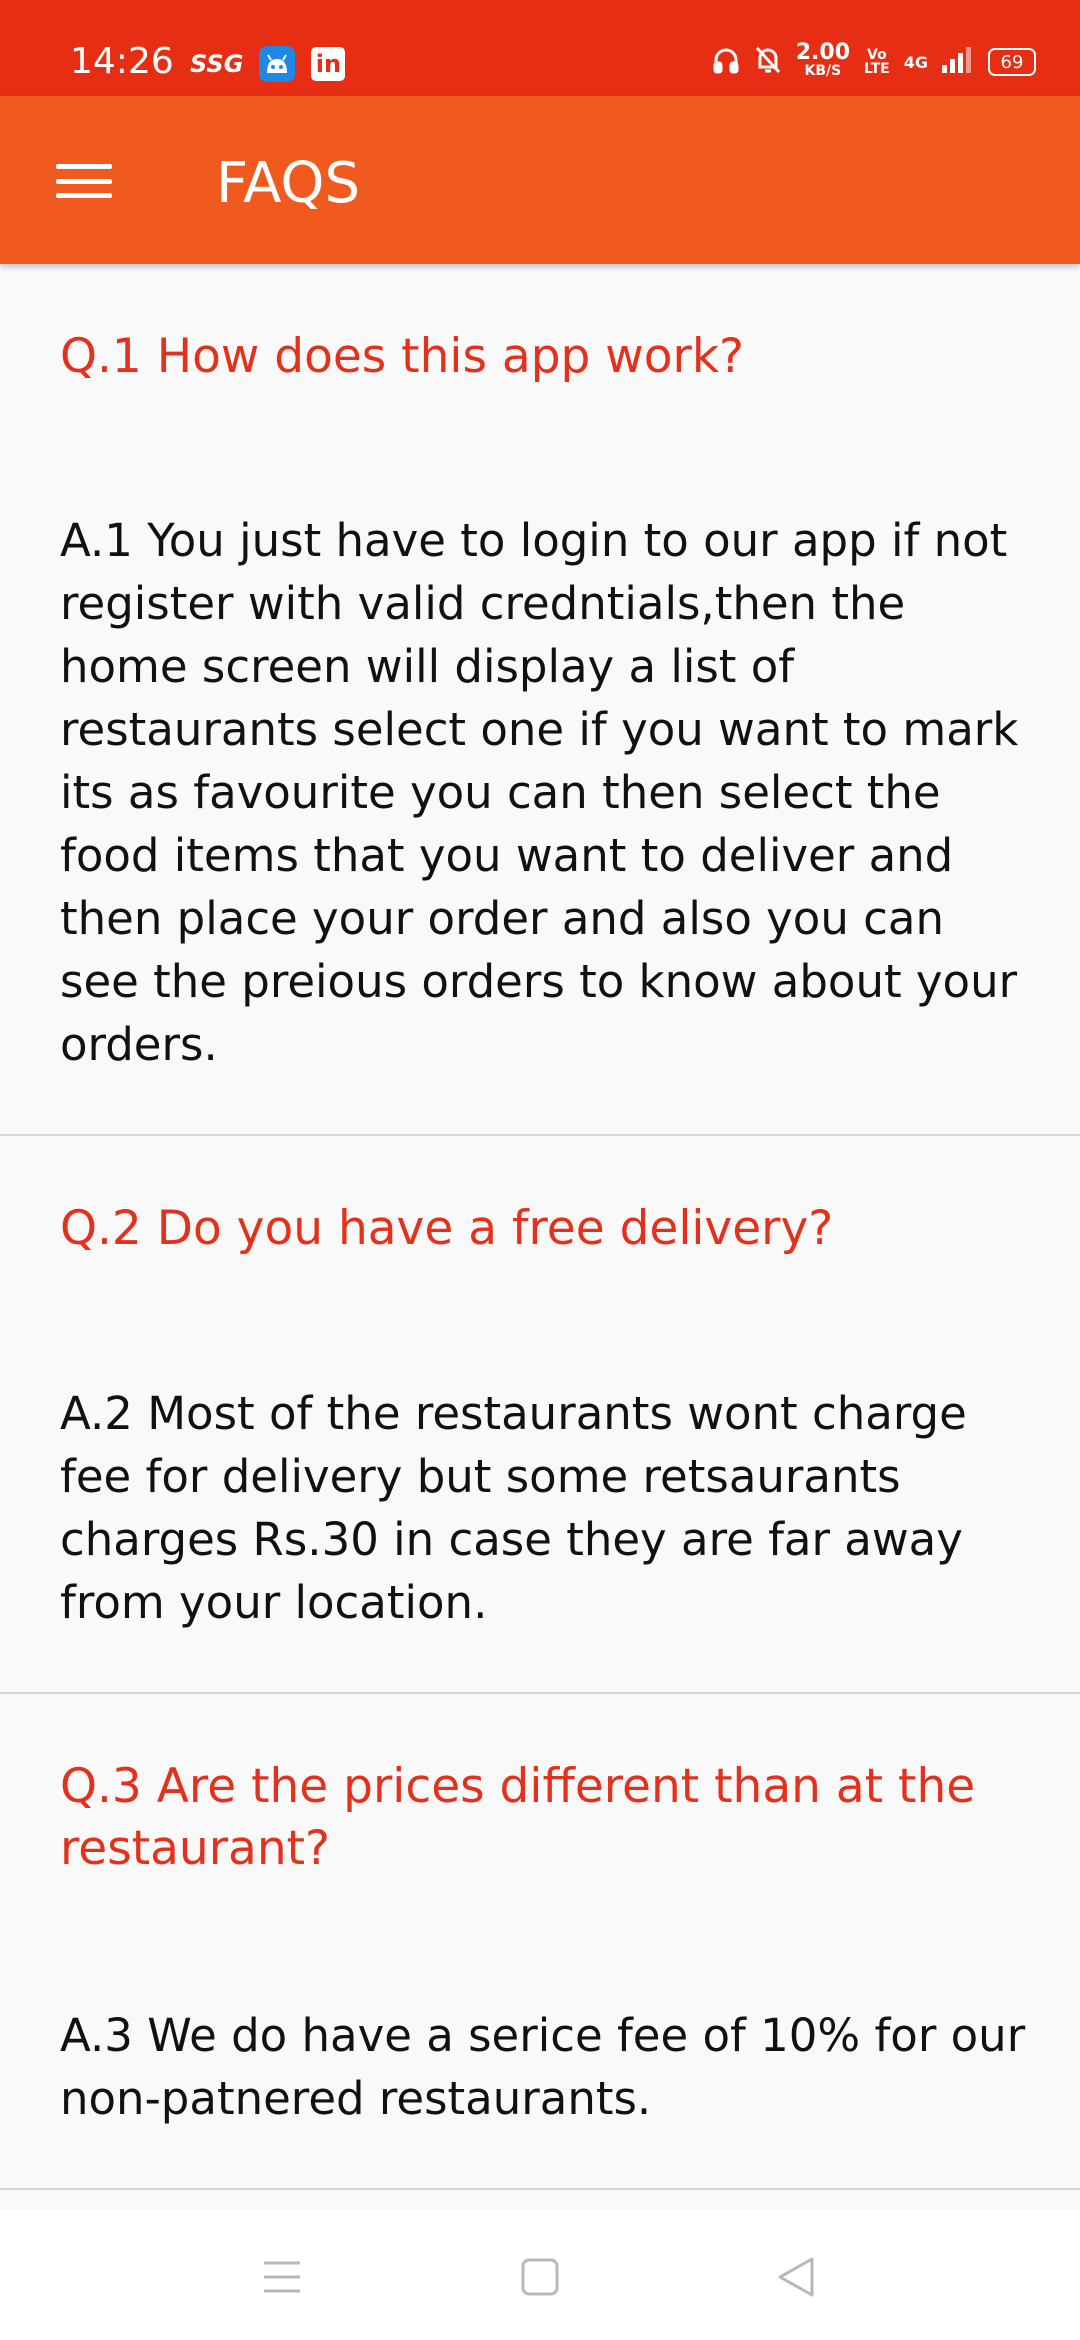 The width and height of the screenshot is (1080, 2340). Describe the element at coordinates (726, 62) in the screenshot. I see `headphone-icon` at that location.